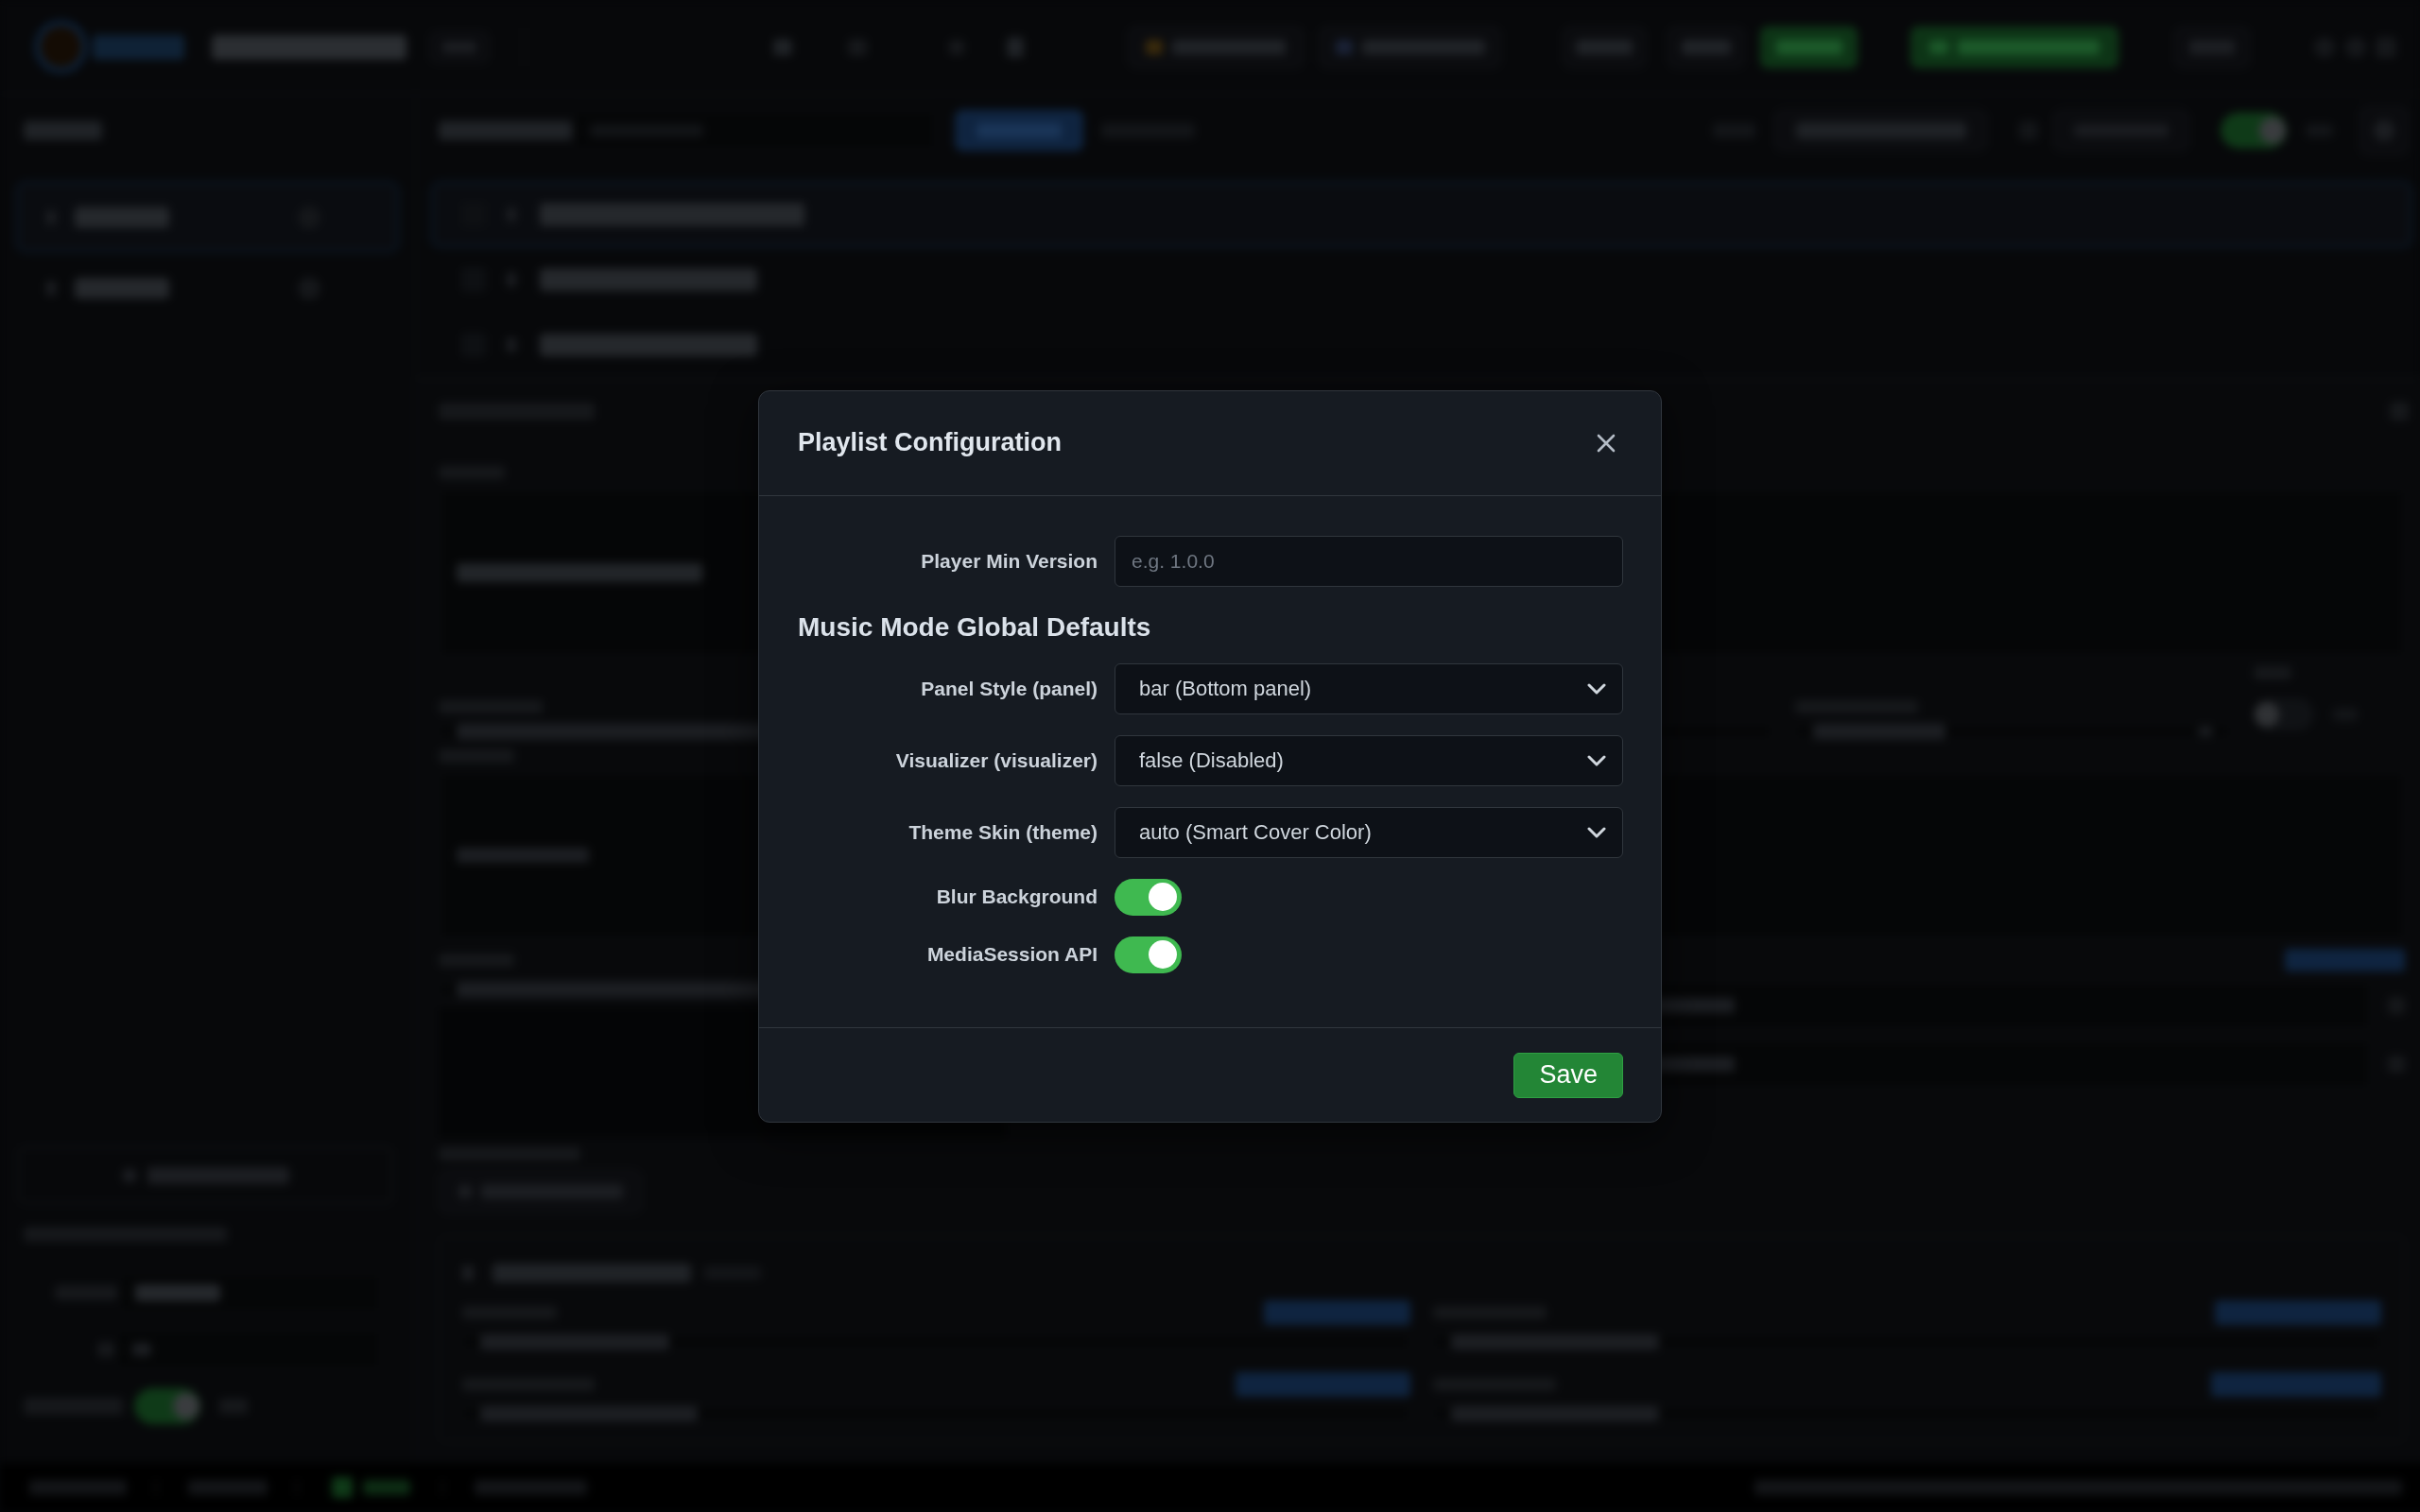 The width and height of the screenshot is (2420, 1512). What do you see at coordinates (1369, 760) in the screenshot?
I see `dropdown-select: false (Disabled)` at bounding box center [1369, 760].